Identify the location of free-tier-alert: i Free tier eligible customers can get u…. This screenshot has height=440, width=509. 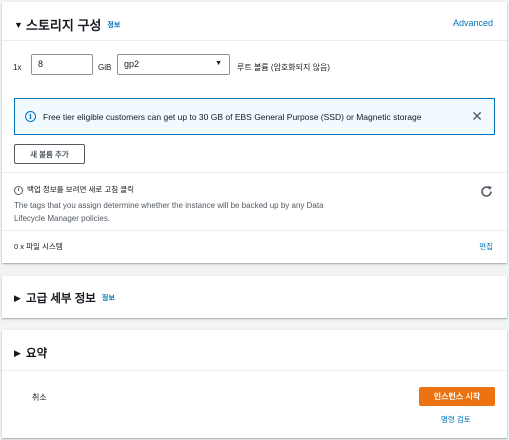
(254, 116).